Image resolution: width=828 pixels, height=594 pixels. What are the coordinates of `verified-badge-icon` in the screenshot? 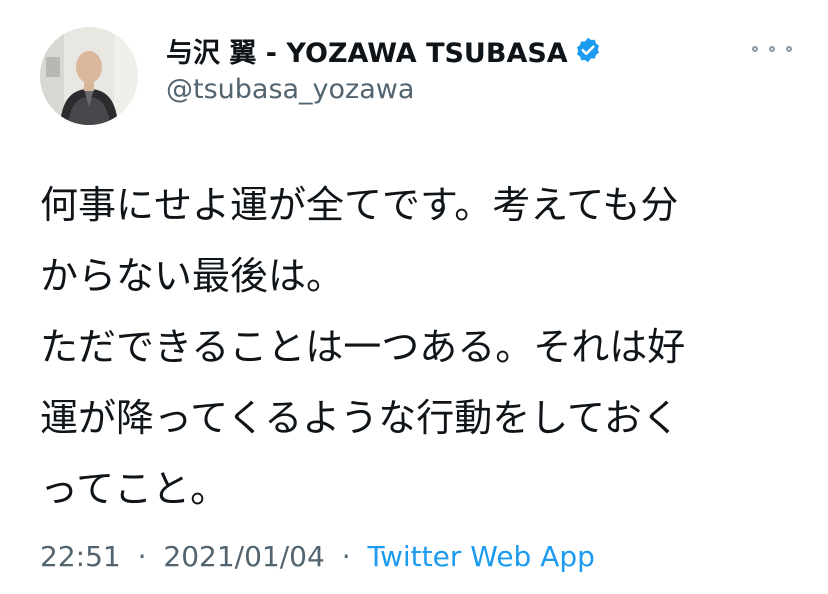 It's located at (588, 50).